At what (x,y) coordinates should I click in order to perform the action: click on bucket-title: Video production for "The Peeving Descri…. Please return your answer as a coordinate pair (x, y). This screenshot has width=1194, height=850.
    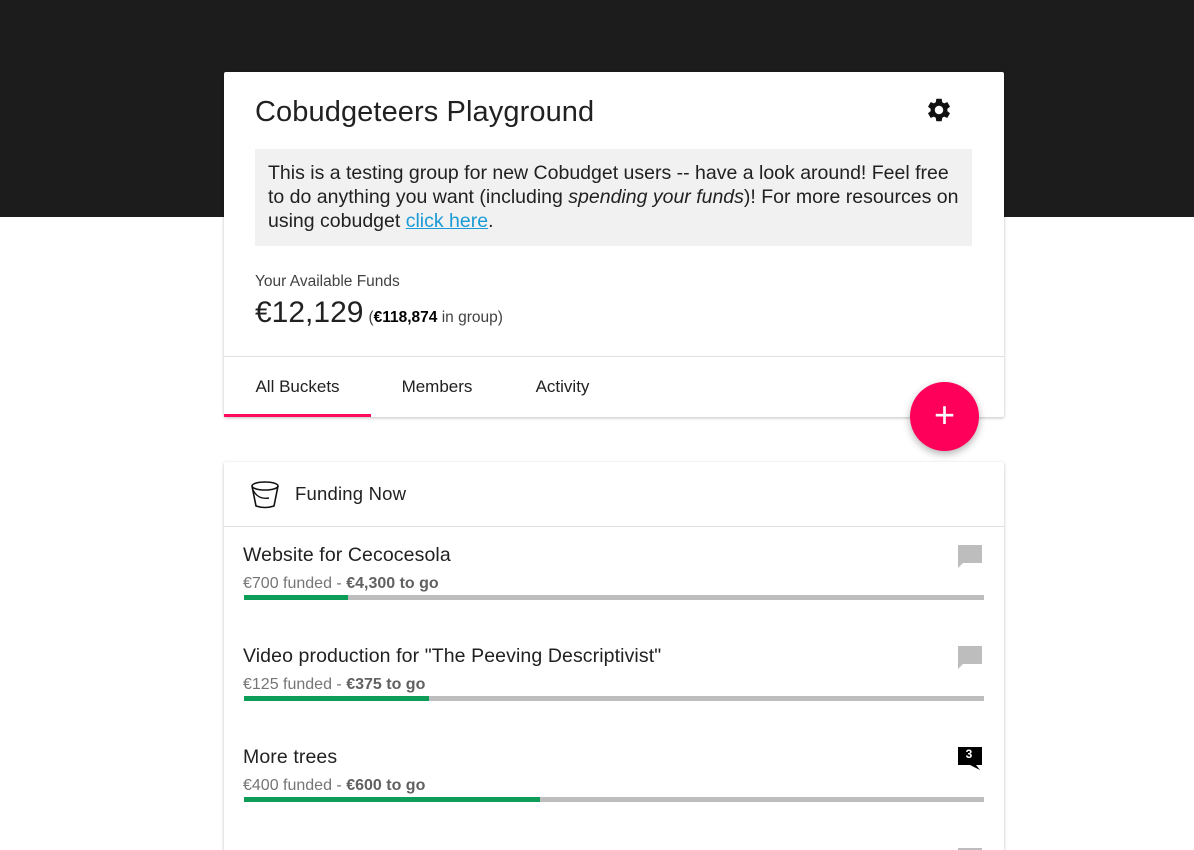
    Looking at the image, I should click on (452, 656).